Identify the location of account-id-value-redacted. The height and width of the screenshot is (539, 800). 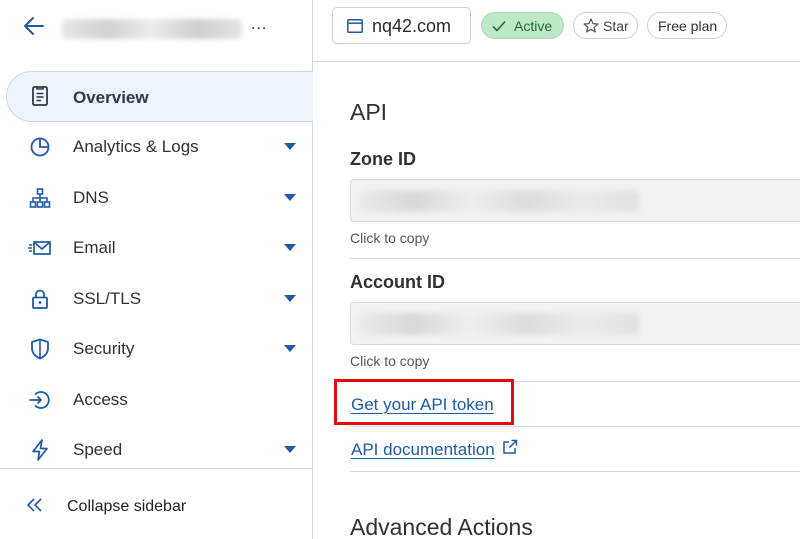
(499, 324).